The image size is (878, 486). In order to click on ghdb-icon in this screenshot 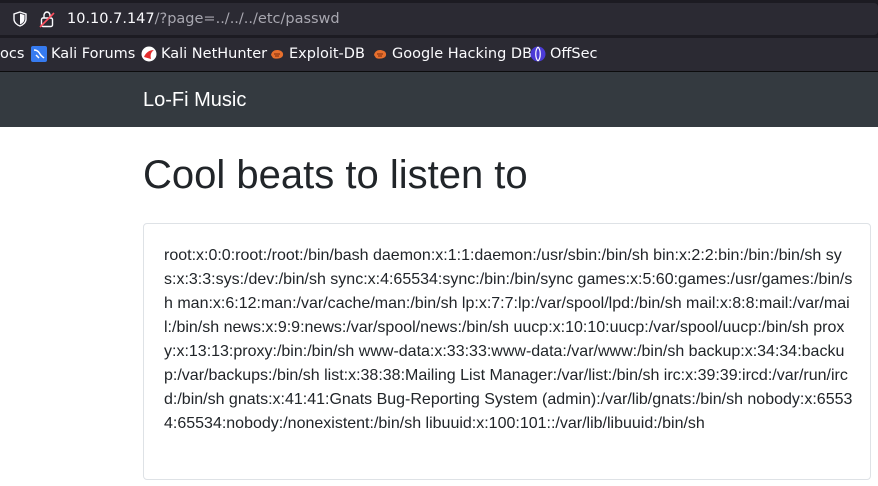, I will do `click(380, 54)`.